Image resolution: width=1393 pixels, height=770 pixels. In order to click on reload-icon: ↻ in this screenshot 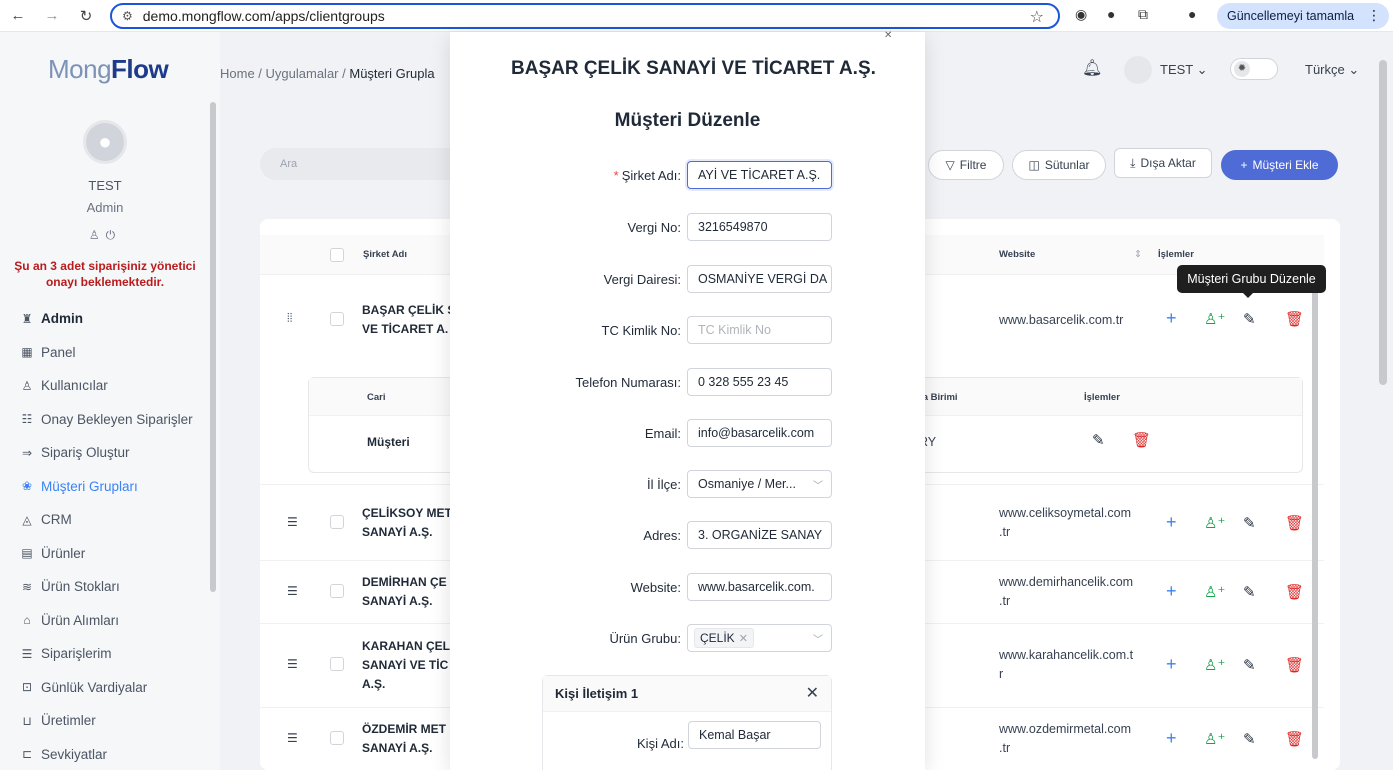, I will do `click(86, 16)`.